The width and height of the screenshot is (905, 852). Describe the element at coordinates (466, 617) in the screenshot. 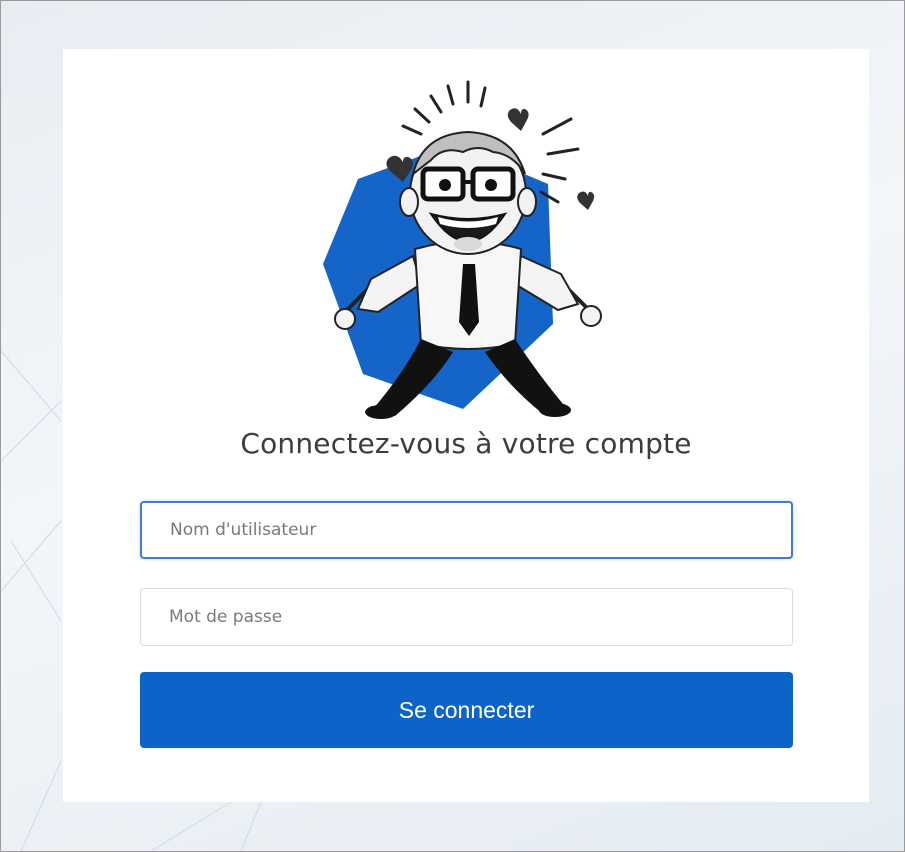

I see `password-input` at that location.